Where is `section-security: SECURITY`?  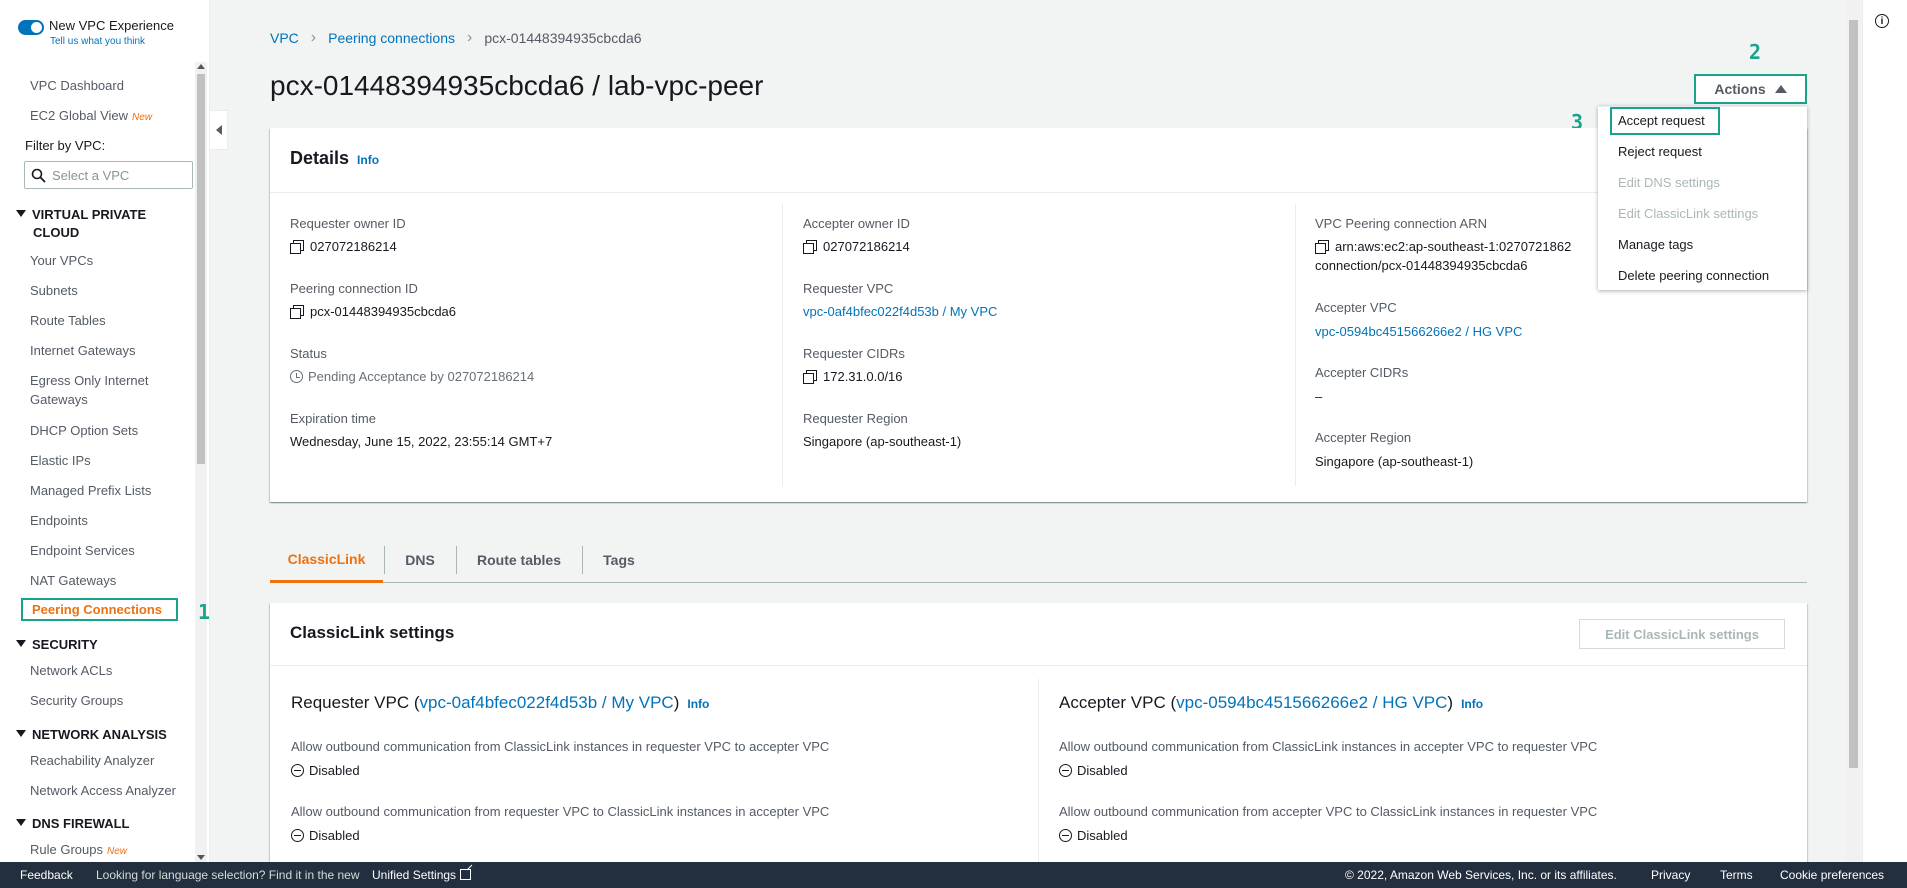
section-security: SECURITY is located at coordinates (57, 644).